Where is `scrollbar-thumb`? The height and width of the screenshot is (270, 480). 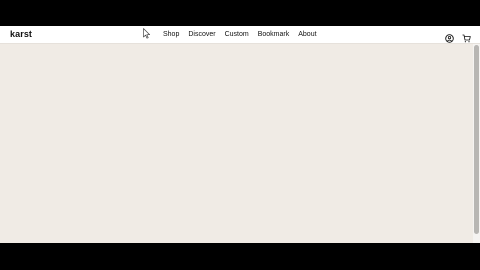 scrollbar-thumb is located at coordinates (476, 139).